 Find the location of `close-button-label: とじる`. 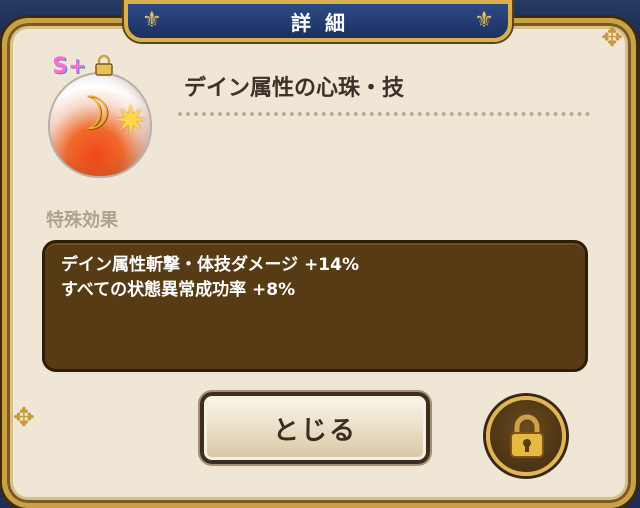

close-button-label: とじる is located at coordinates (314, 430).